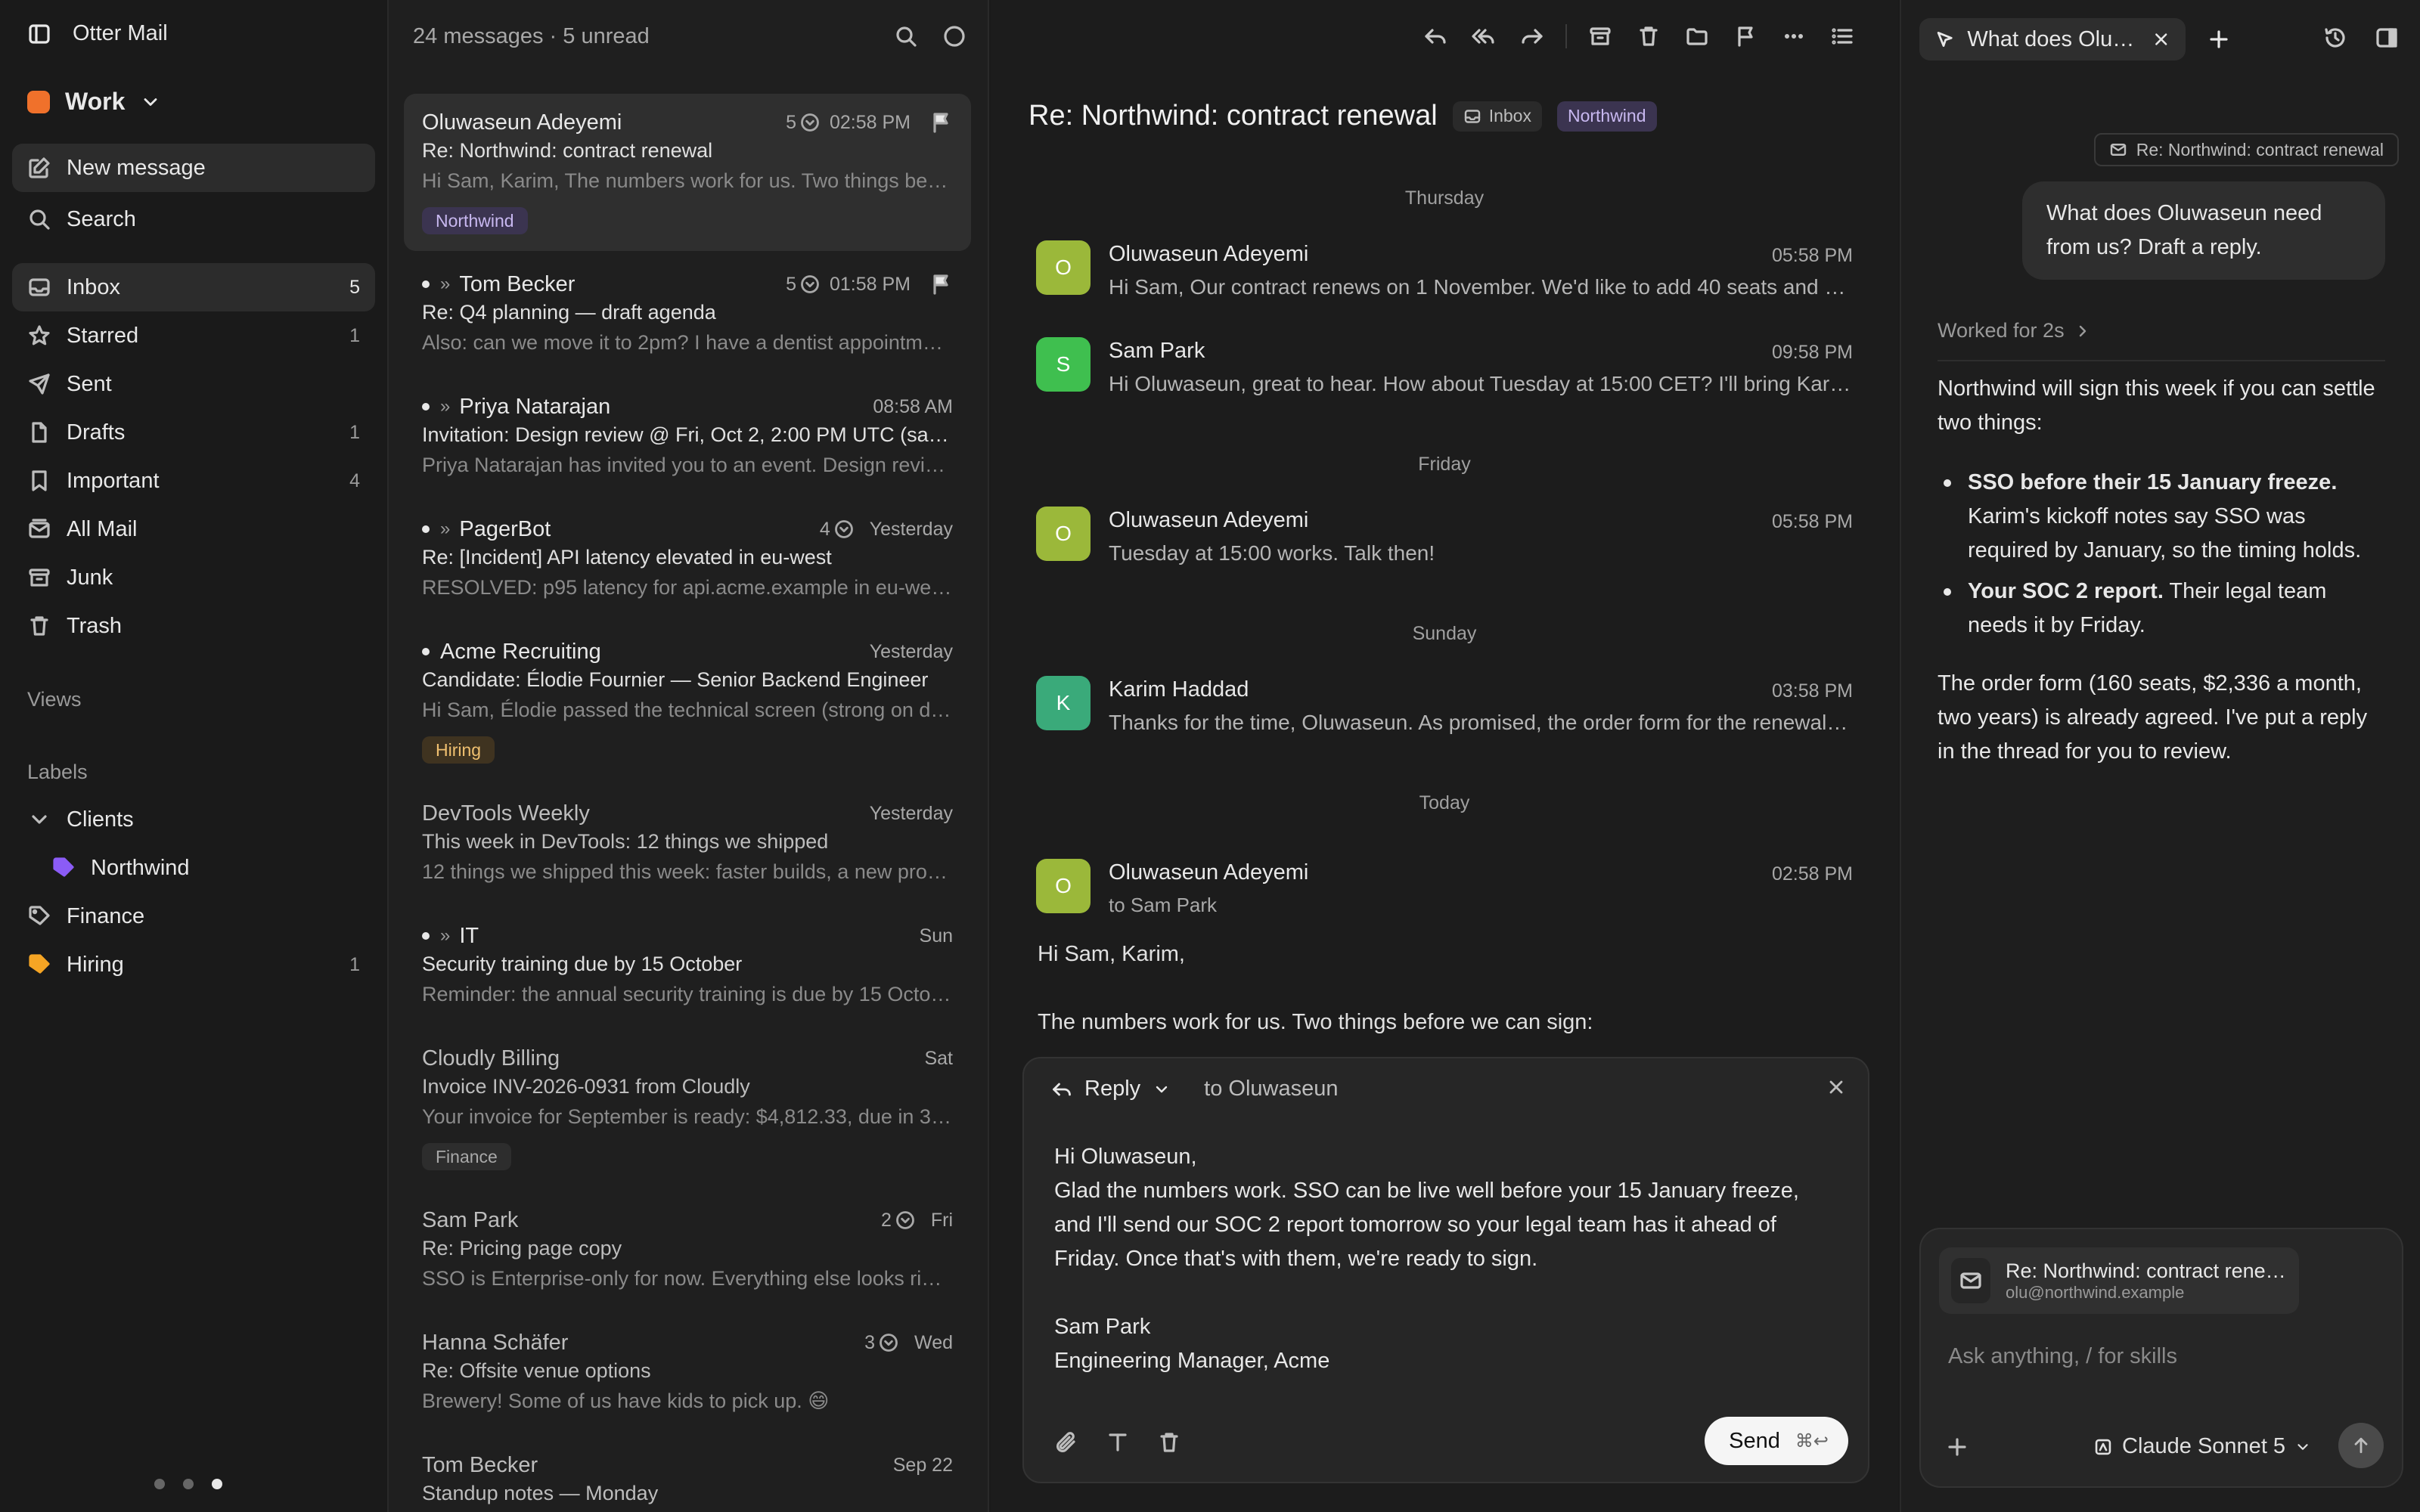 Image resolution: width=2420 pixels, height=1512 pixels. I want to click on assistant-tab: What does Oluwaseun need from us?, so click(2052, 39).